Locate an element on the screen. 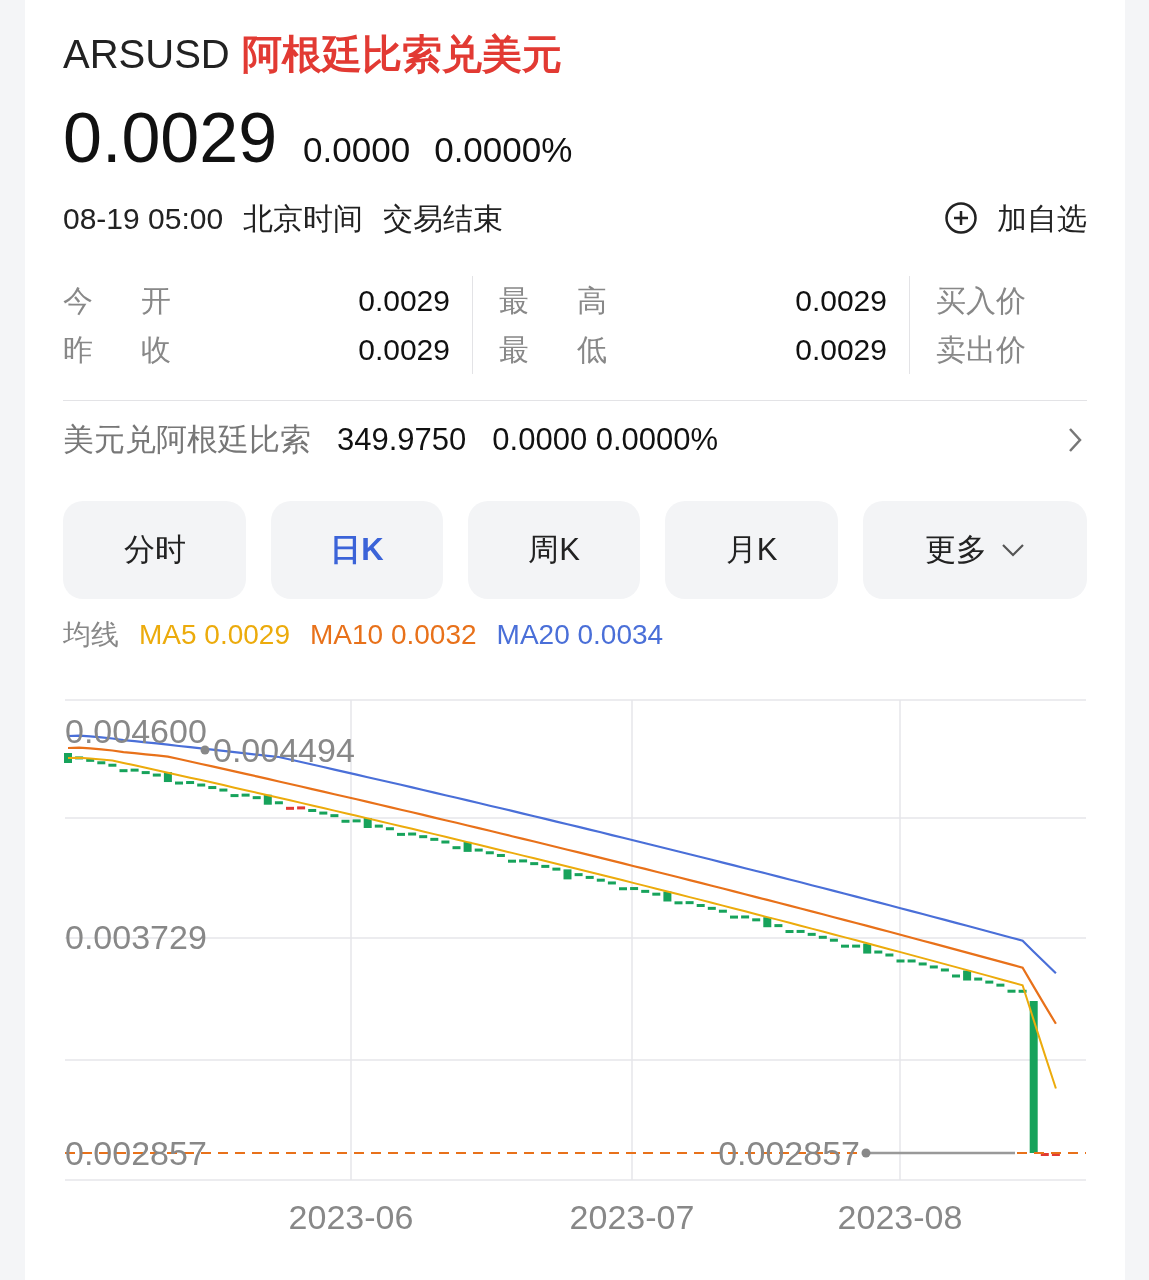  inverse-pair-label: 美元兑阿根廷比索 is located at coordinates (187, 439).